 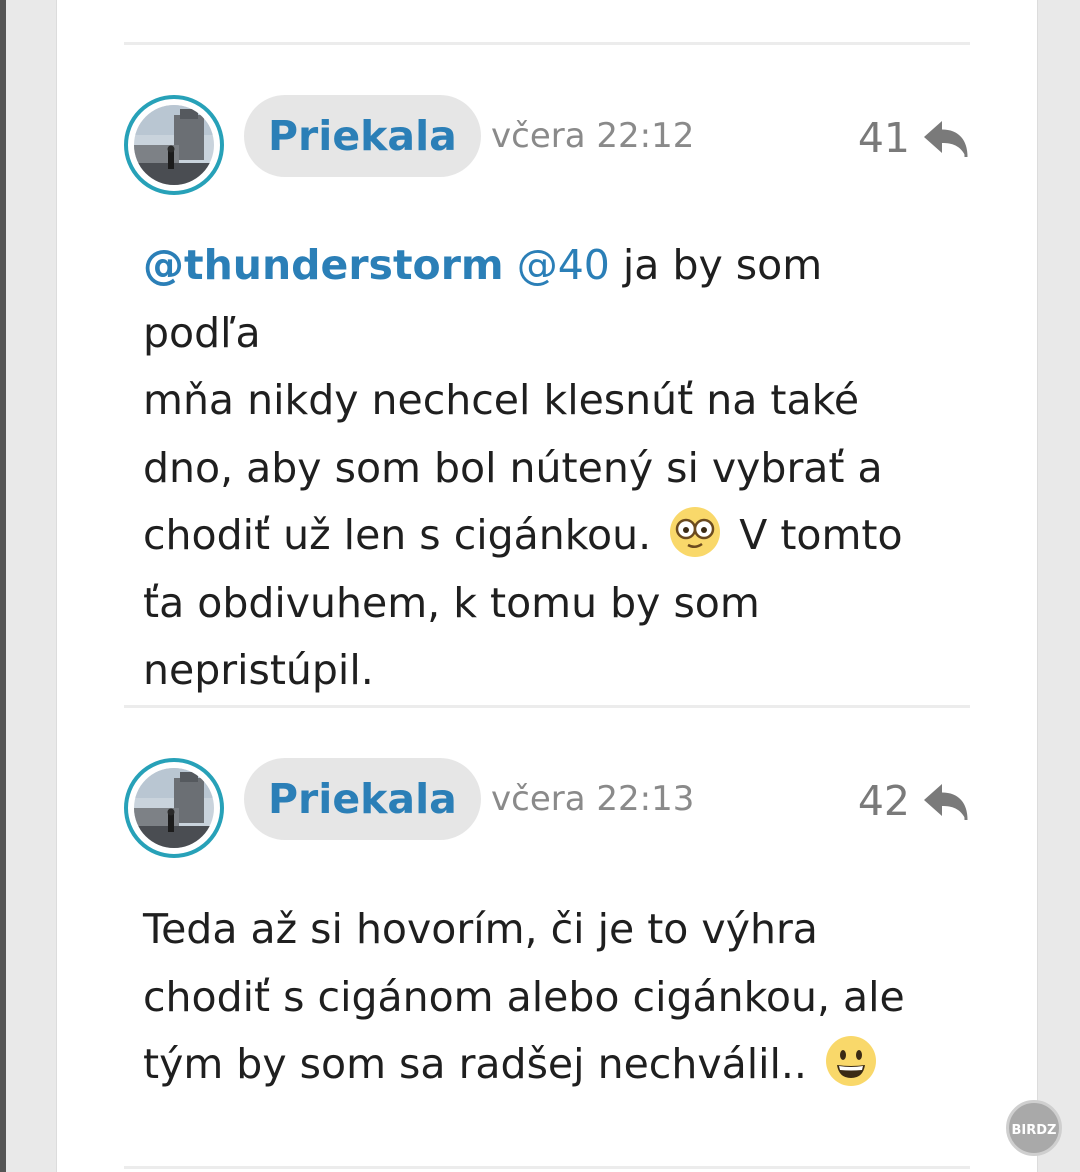 I want to click on comment-line-text: tým by som sa radšej nechválil.., so click(x=481, y=1064).